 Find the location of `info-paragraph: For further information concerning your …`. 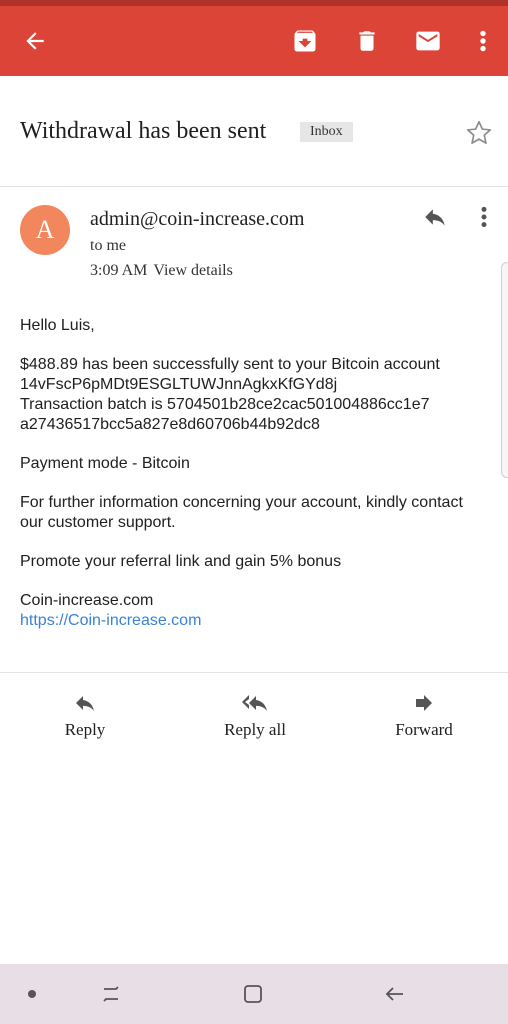

info-paragraph: For further information concerning your … is located at coordinates (241, 512).